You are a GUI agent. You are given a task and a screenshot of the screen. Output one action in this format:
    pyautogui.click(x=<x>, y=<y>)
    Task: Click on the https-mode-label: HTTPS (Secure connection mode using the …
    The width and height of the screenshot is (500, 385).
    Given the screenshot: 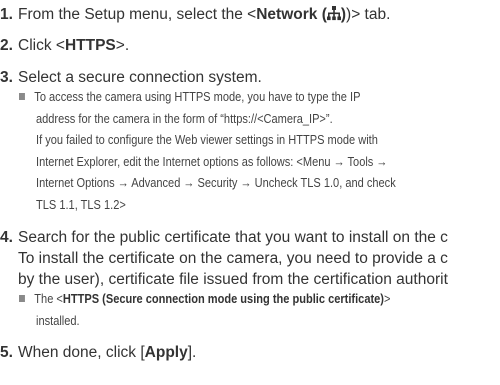 What is the action you would take?
    pyautogui.click(x=223, y=298)
    